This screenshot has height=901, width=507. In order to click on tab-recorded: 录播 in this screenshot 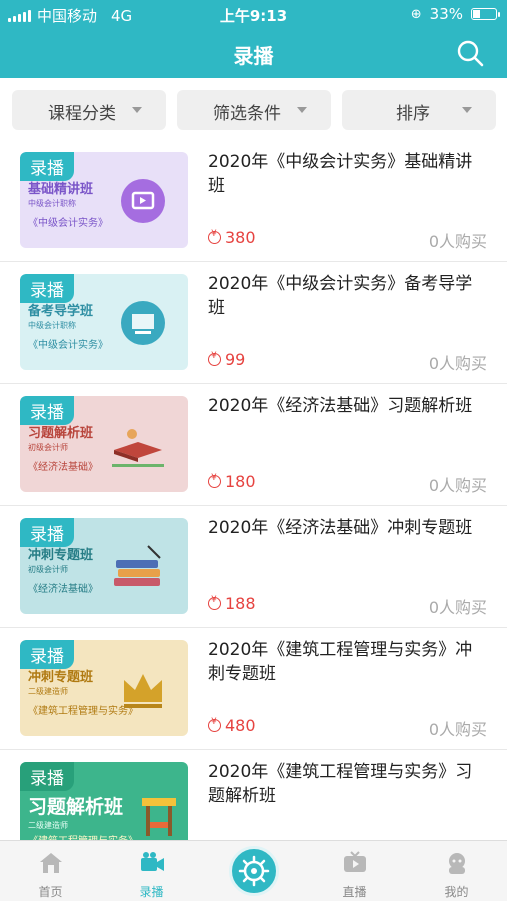, I will do `click(151, 871)`.